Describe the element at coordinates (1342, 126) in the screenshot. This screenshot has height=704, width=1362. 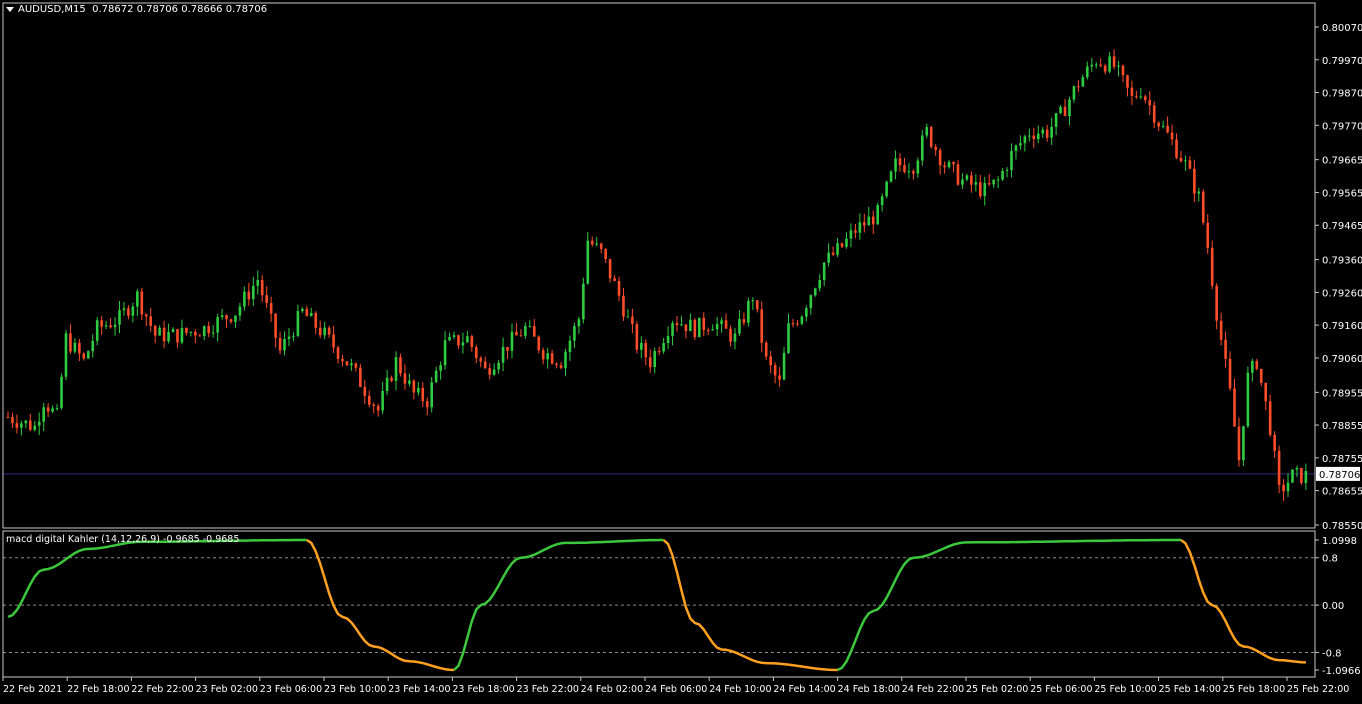
I see `price-tick-label: 0.79770` at that location.